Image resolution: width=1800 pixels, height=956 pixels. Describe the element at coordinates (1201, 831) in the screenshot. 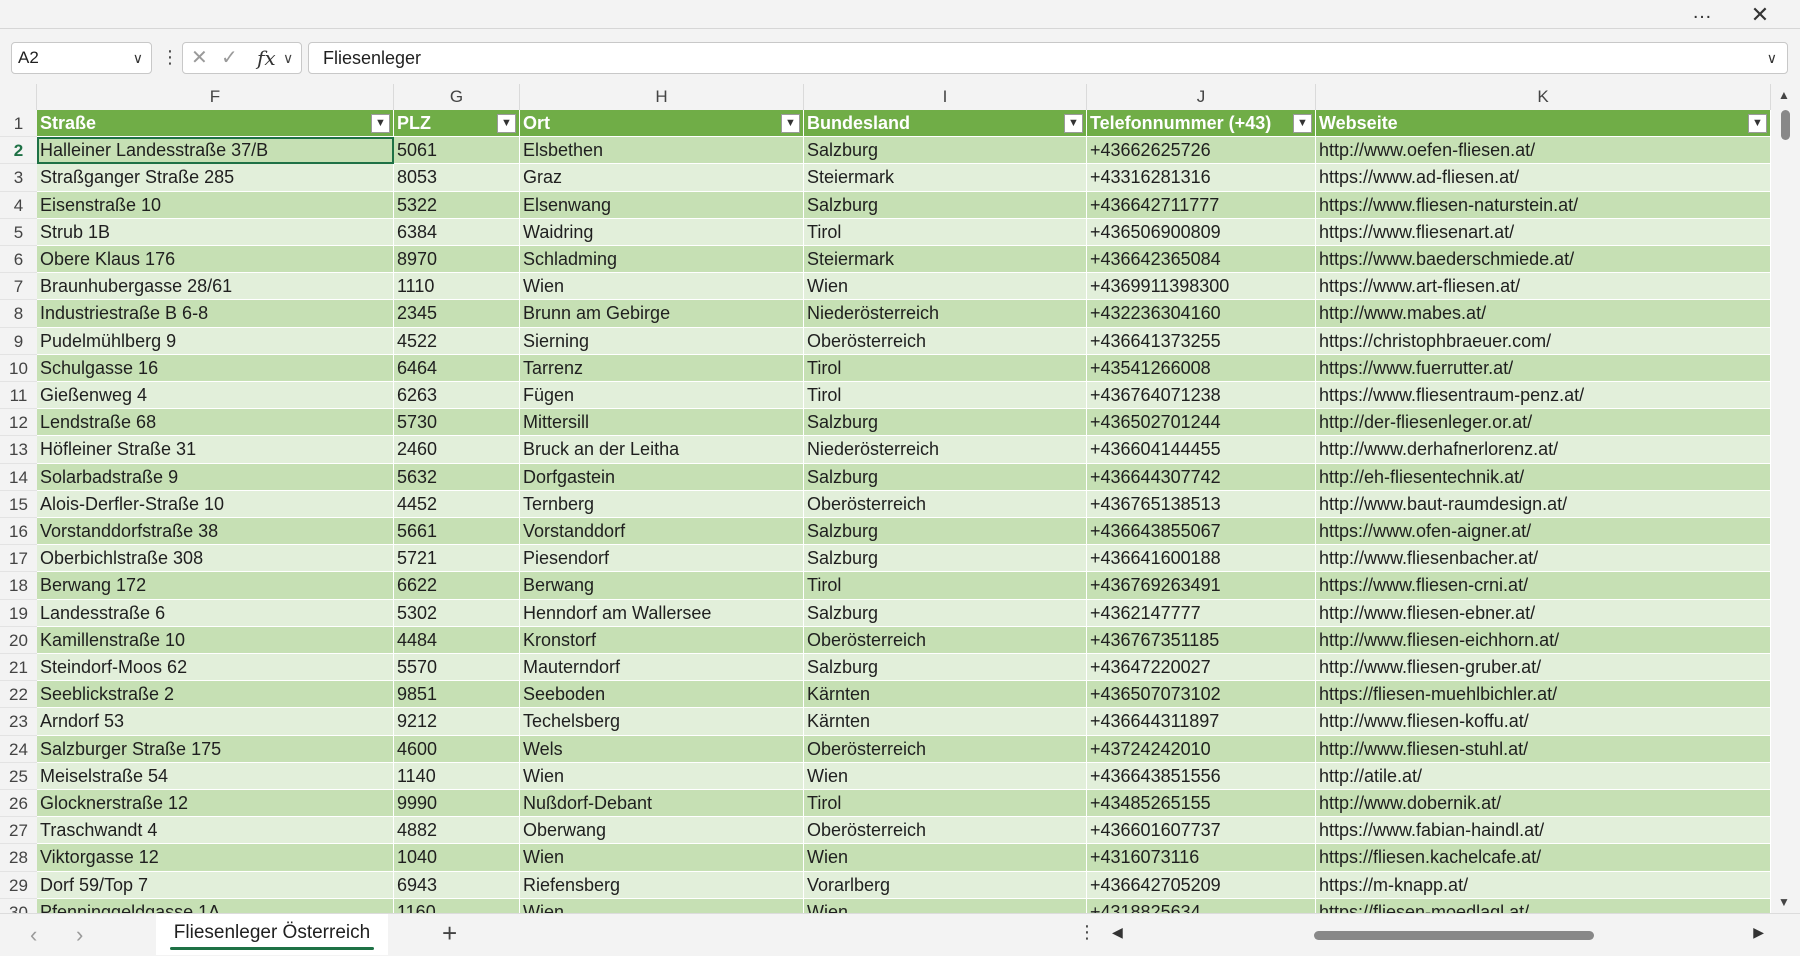

I see `table-cell: +436601607737` at that location.